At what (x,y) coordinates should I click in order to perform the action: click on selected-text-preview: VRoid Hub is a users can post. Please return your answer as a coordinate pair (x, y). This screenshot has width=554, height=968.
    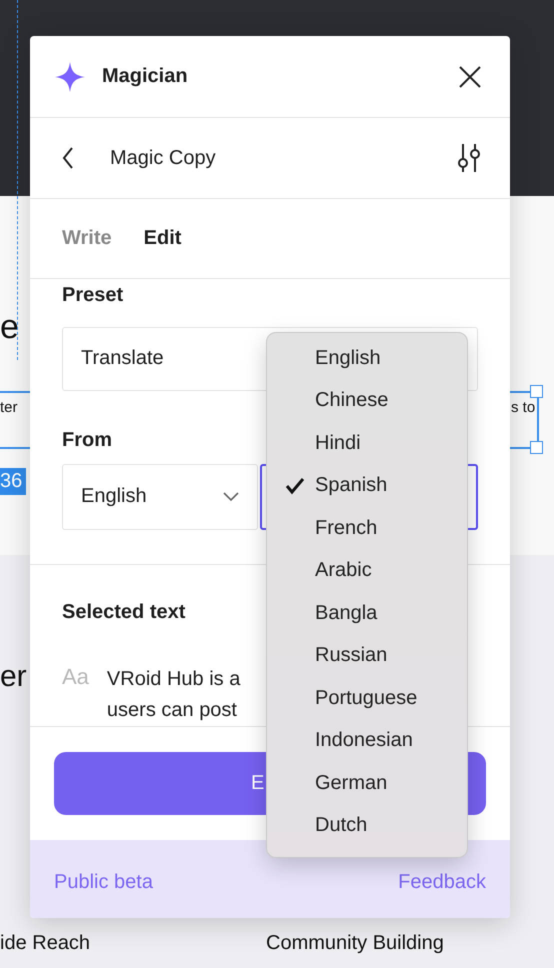
    Looking at the image, I should click on (173, 695).